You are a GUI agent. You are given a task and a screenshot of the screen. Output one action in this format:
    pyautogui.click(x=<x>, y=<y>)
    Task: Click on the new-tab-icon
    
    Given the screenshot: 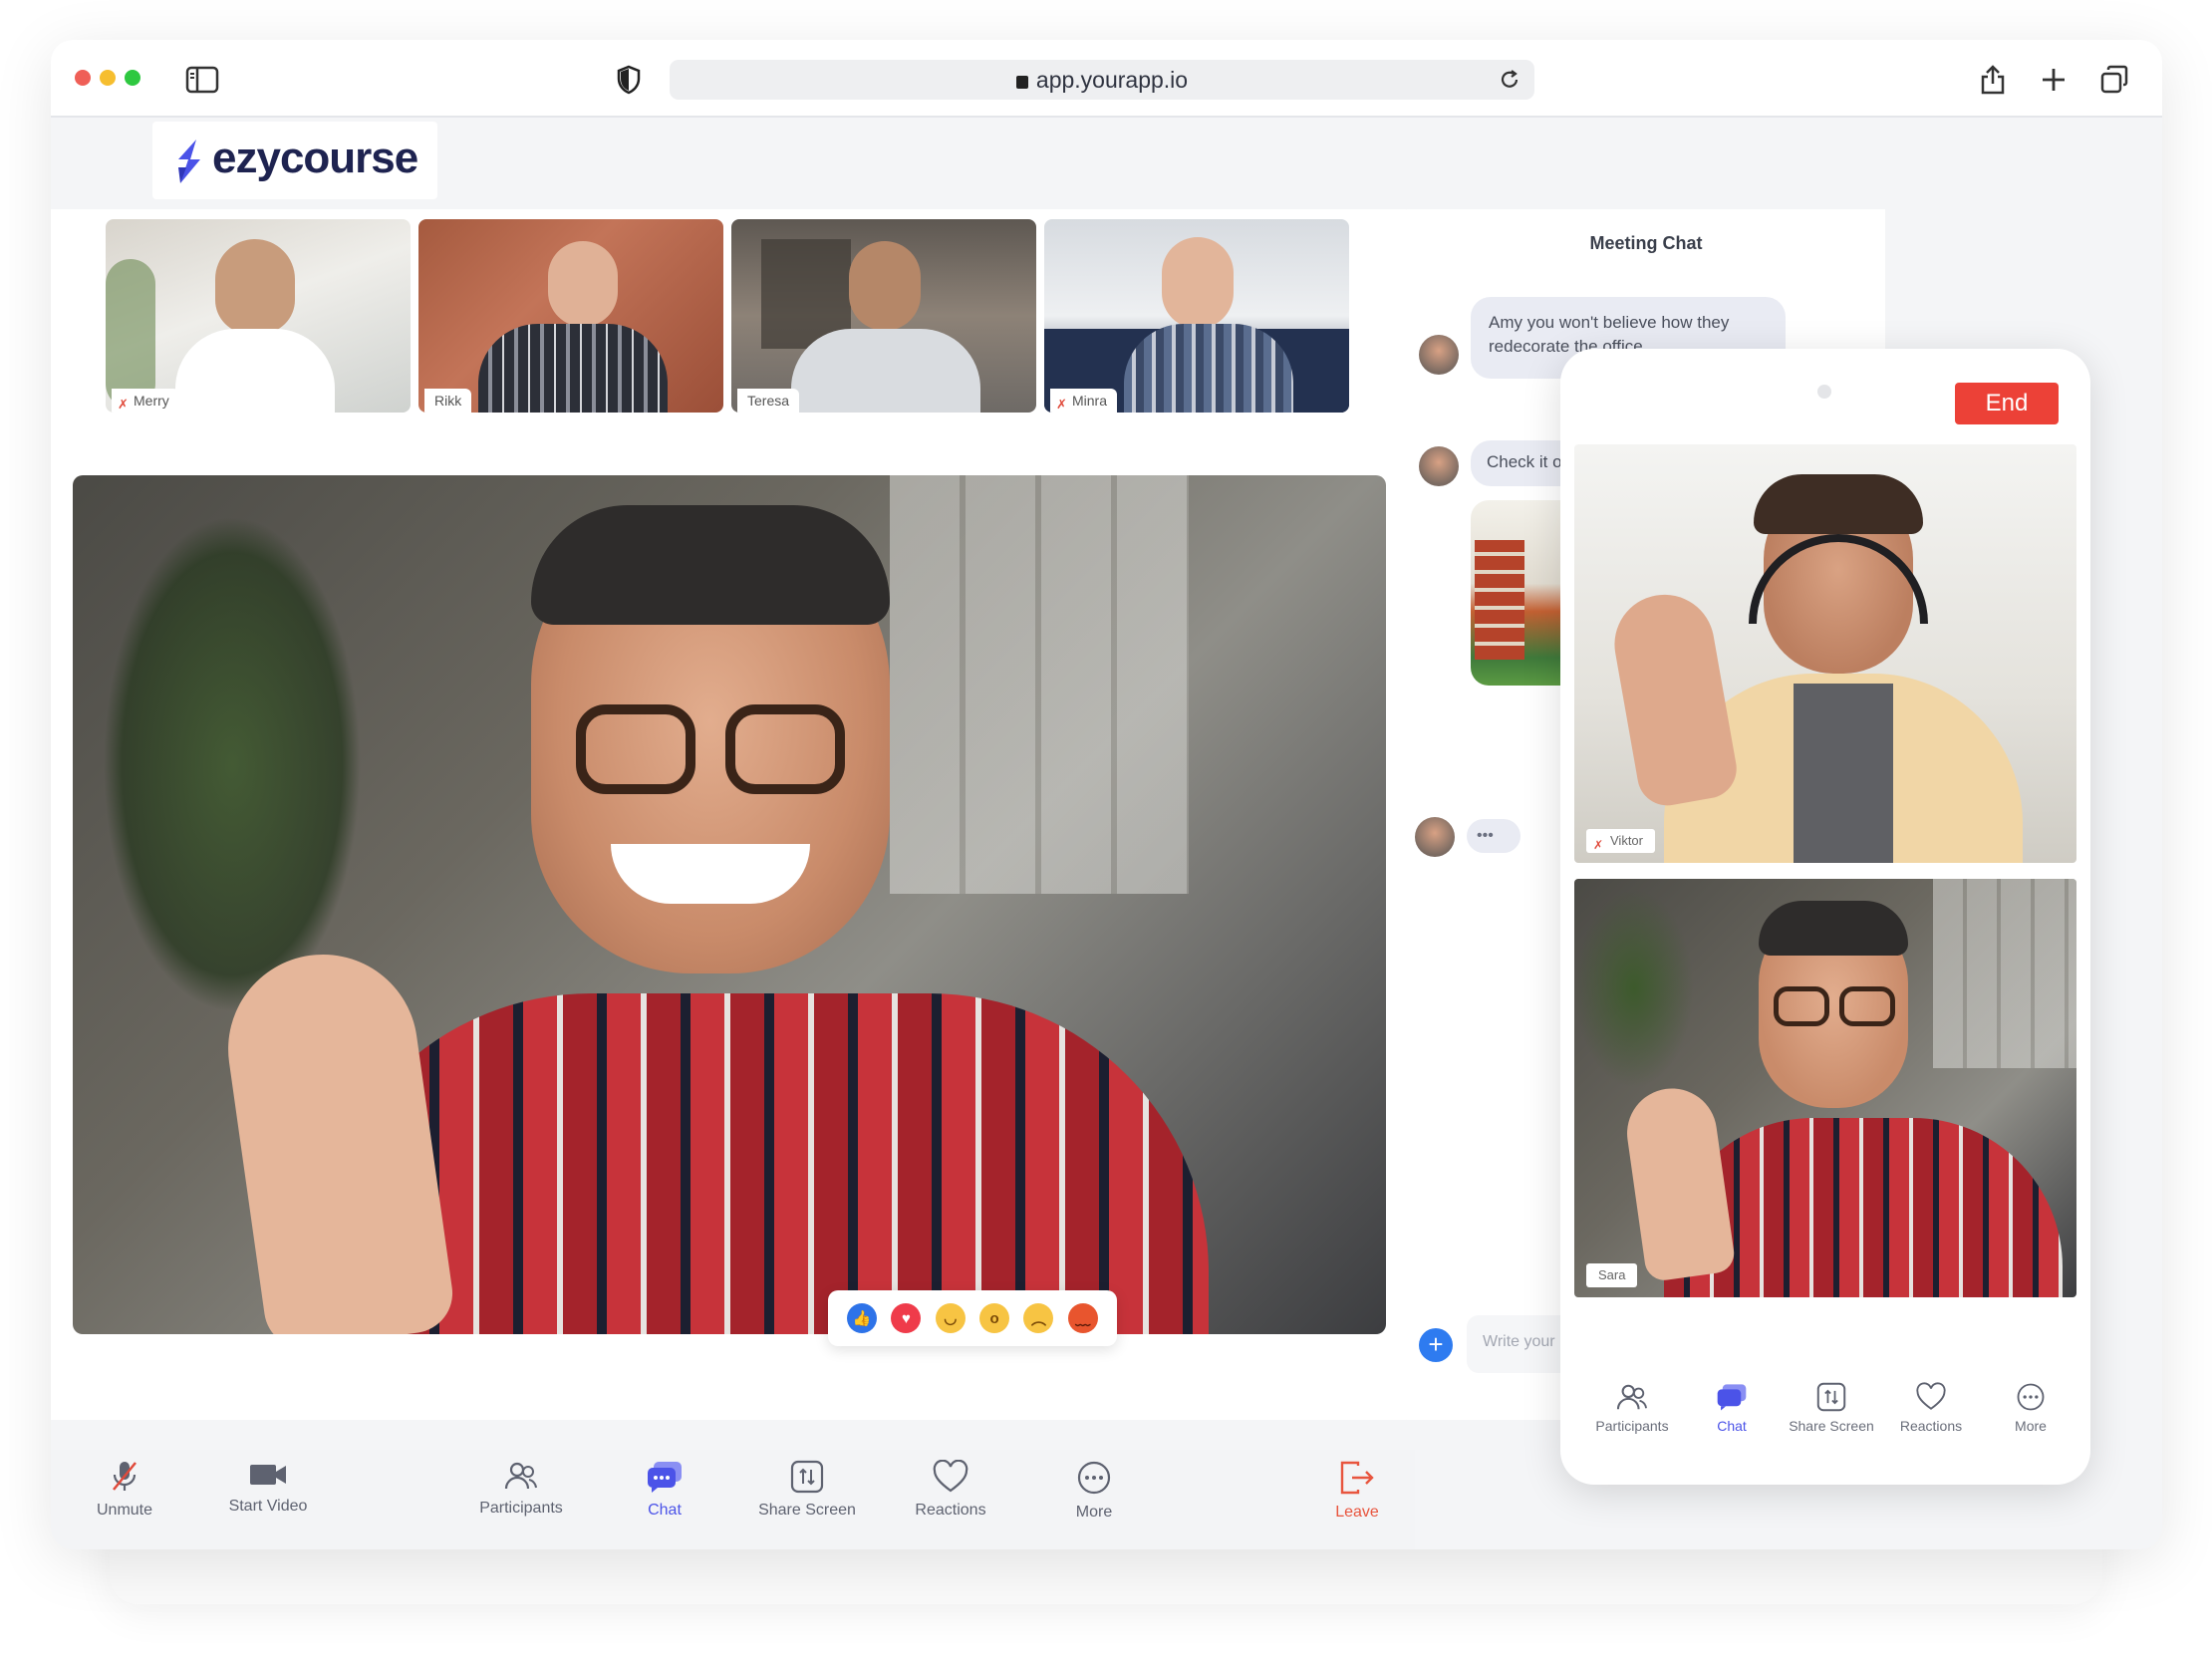 What is the action you would take?
    pyautogui.click(x=2054, y=80)
    